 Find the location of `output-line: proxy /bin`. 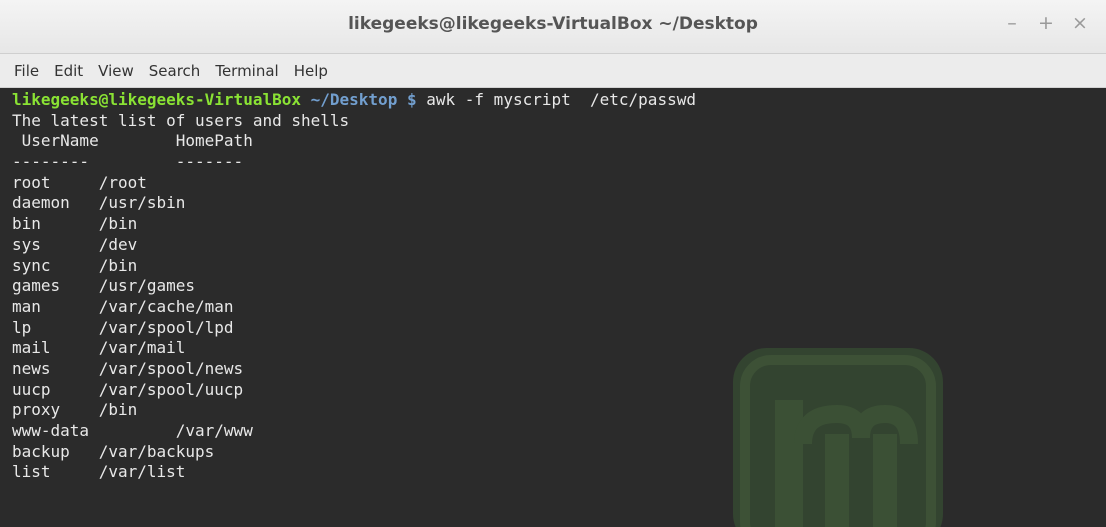

output-line: proxy /bin is located at coordinates (75, 410).